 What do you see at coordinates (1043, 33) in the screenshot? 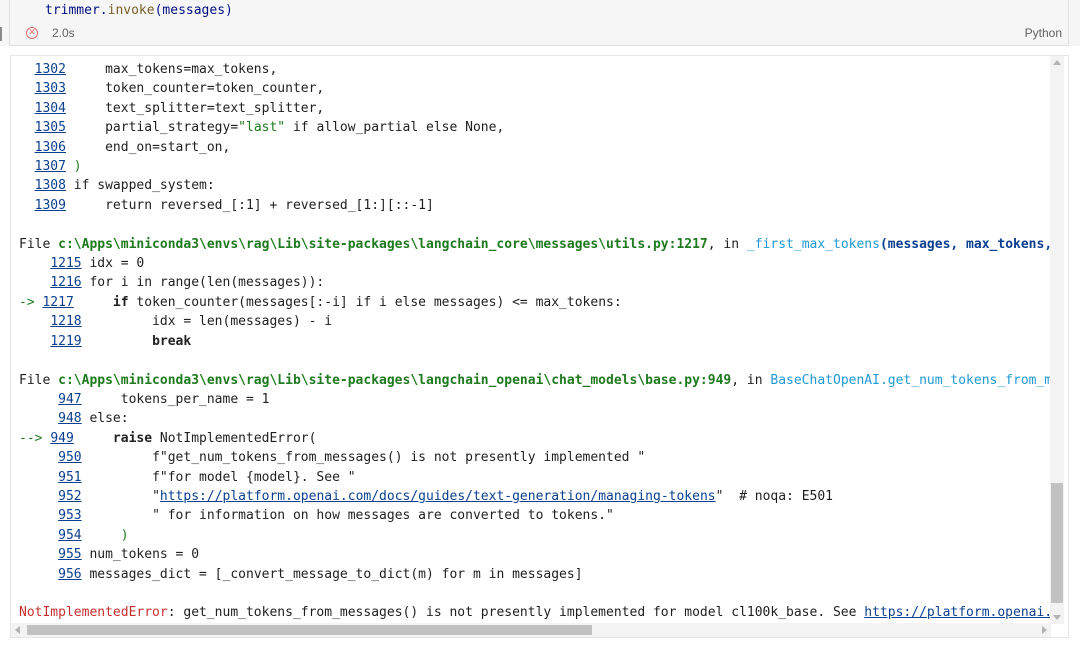
I see `cell-language-label: Python` at bounding box center [1043, 33].